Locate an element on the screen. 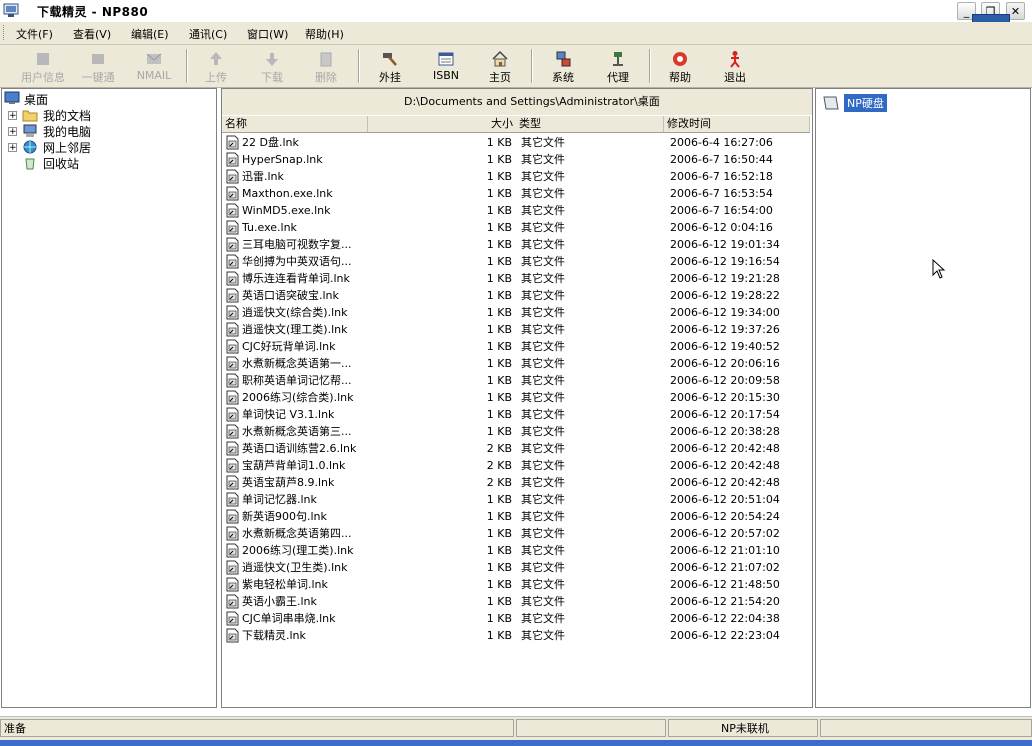 This screenshot has width=1032, height=746. help-button: 帮助 is located at coordinates (680, 66).